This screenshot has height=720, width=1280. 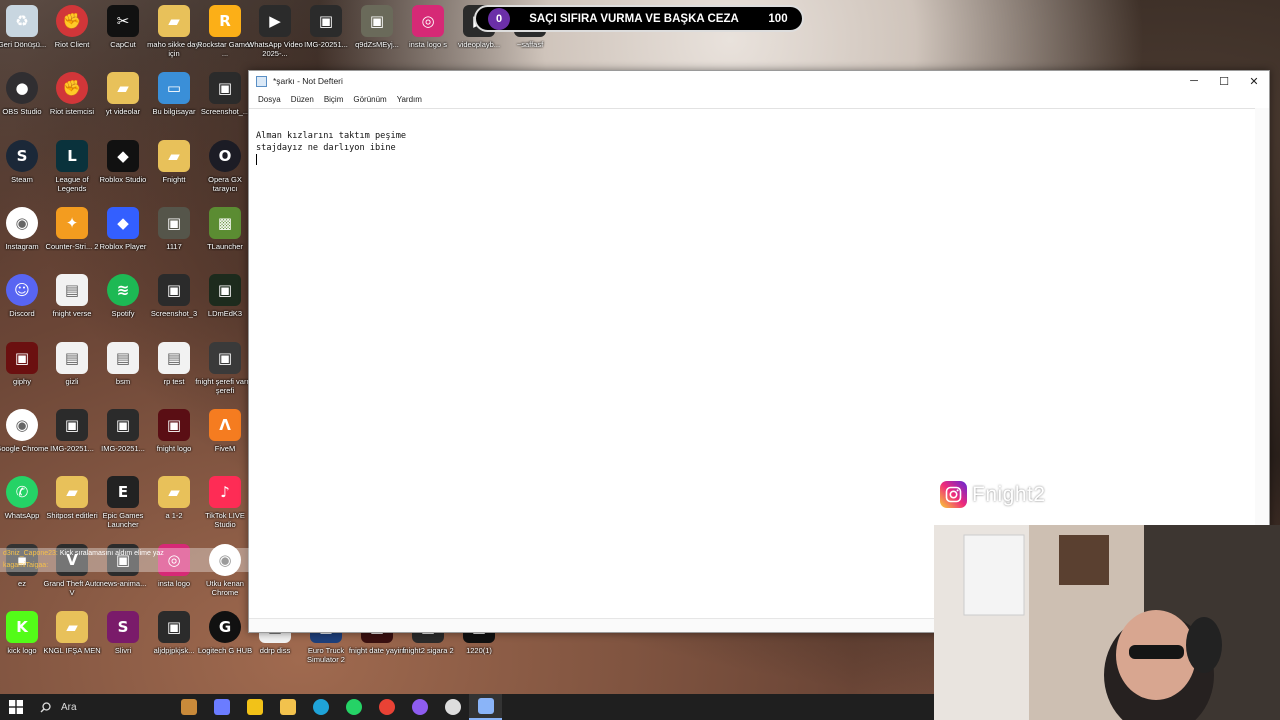 I want to click on desktop-icon: ✦ Counter-Stri... 2, so click(x=72, y=240).